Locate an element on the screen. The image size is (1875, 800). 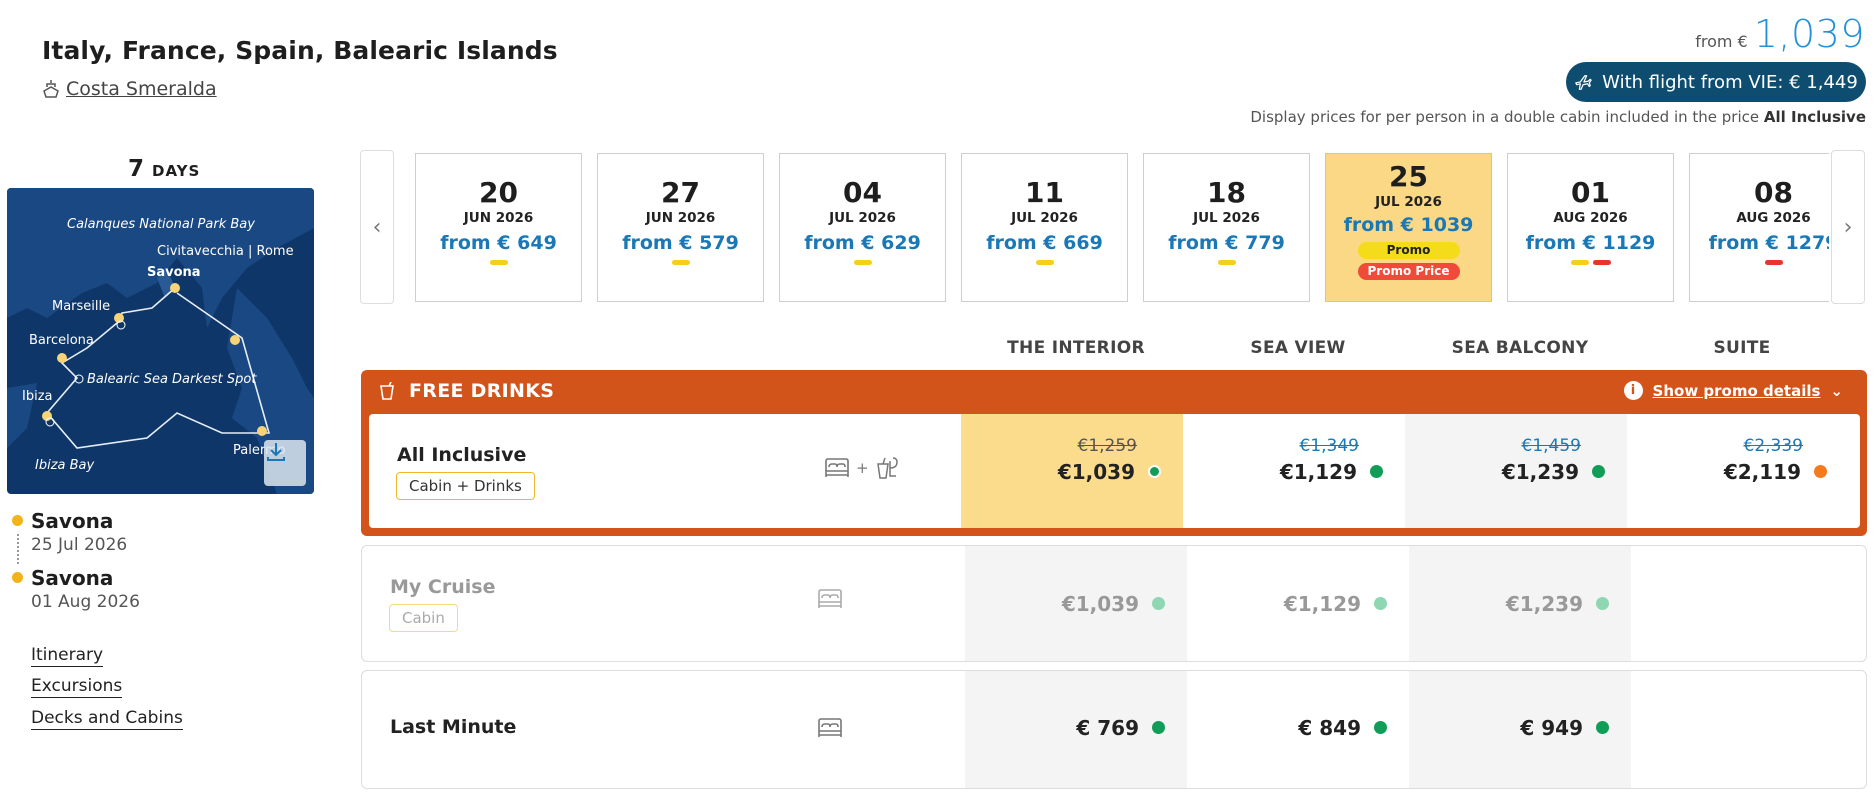
carousel-prev-button: ‹ is located at coordinates (377, 227).